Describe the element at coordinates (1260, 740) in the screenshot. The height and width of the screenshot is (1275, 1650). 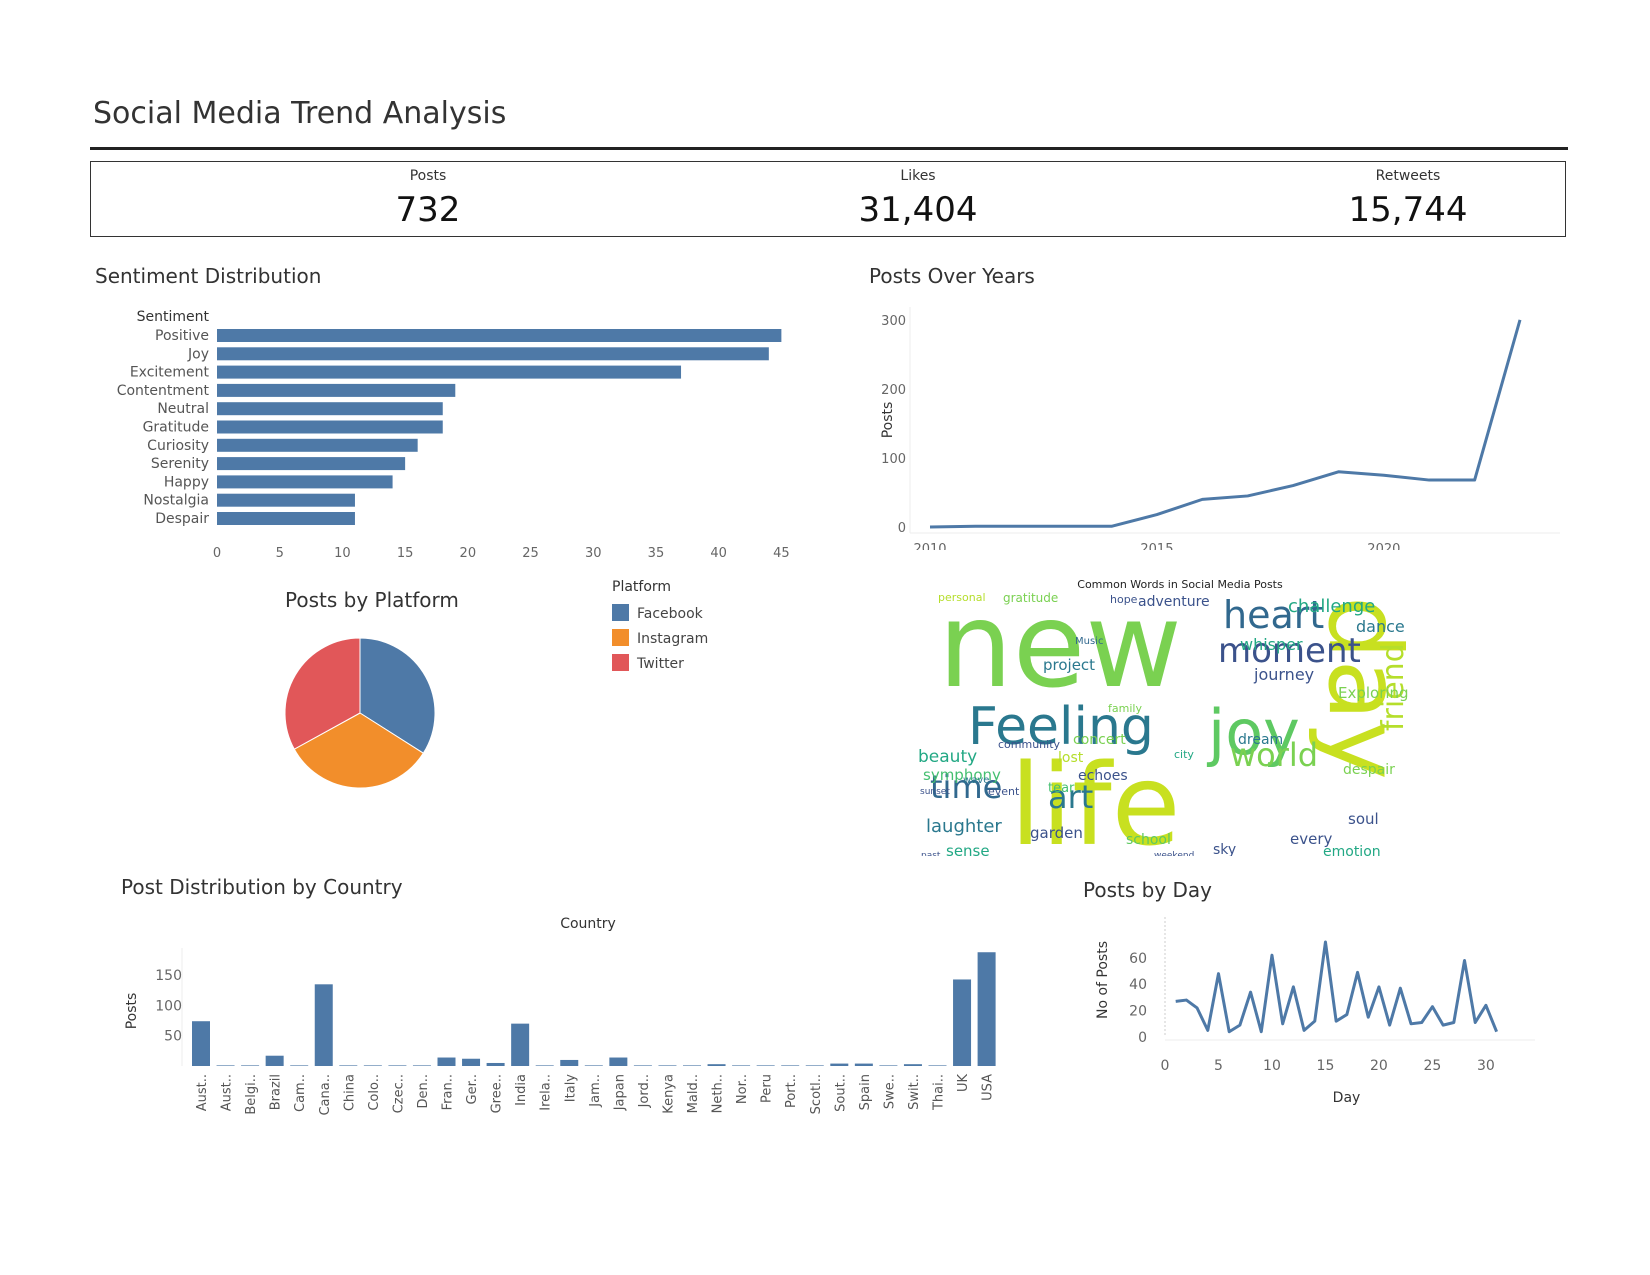
I see `wordcloud-word: dream` at that location.